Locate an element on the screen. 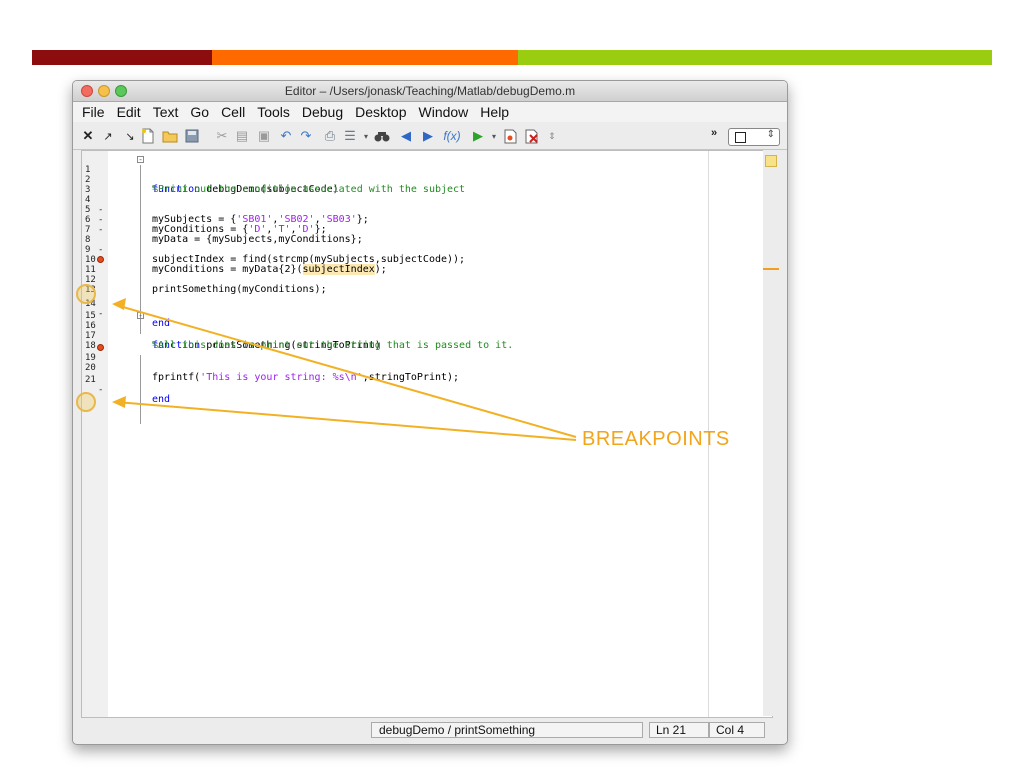 Image resolution: width=1024 pixels, height=768 pixels. breakpoints-annotation: BREAKPOINTS is located at coordinates (656, 439).